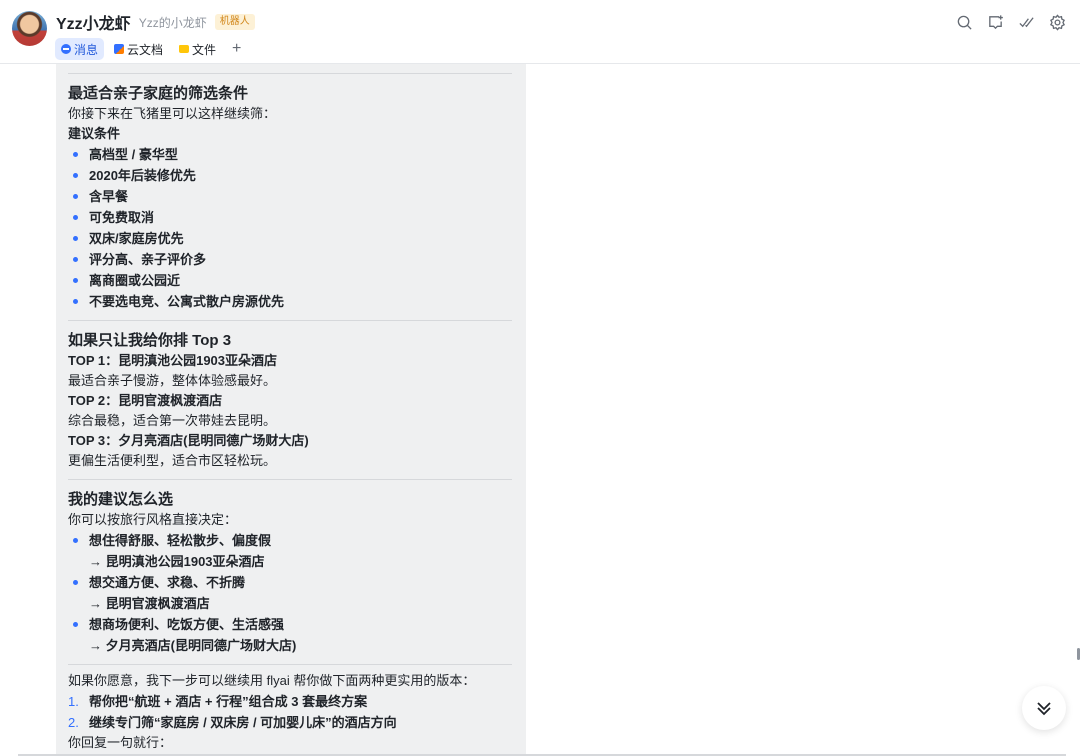 The width and height of the screenshot is (1080, 756). Describe the element at coordinates (1026, 22) in the screenshot. I see `check-icon` at that location.